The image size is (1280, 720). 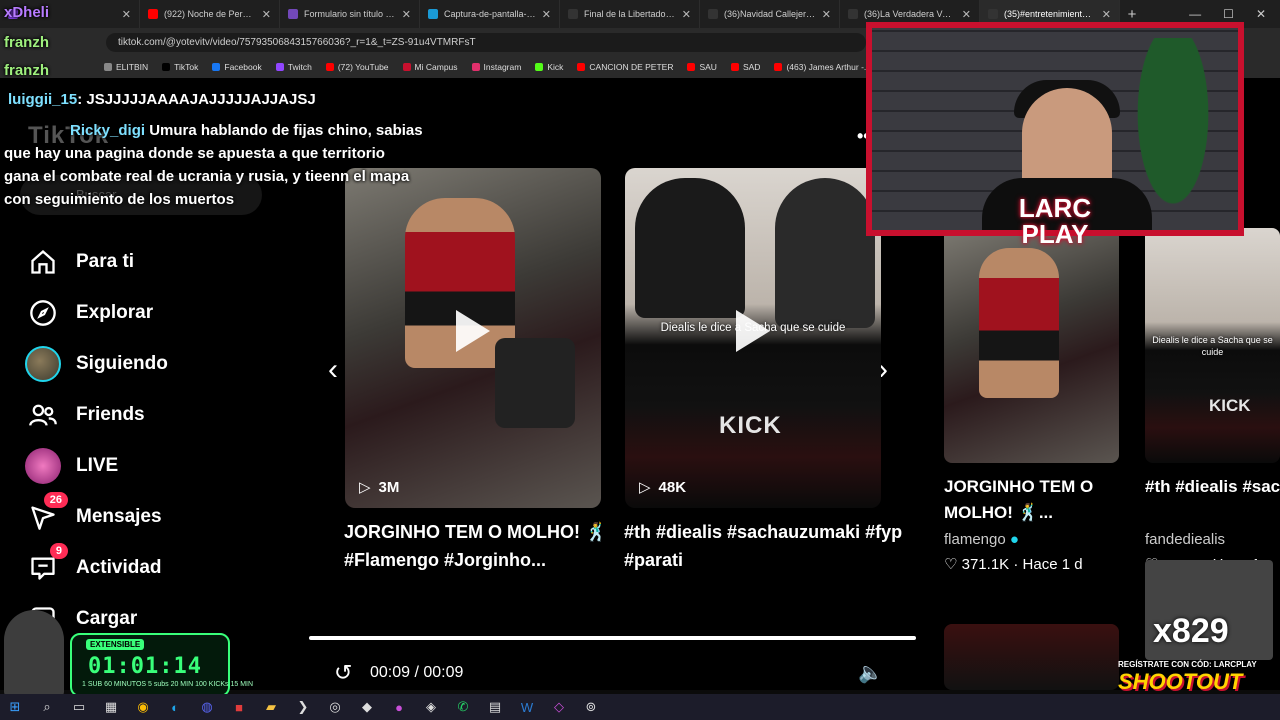 I want to click on tab-title: Formulario sin título - For, so click(x=350, y=14).